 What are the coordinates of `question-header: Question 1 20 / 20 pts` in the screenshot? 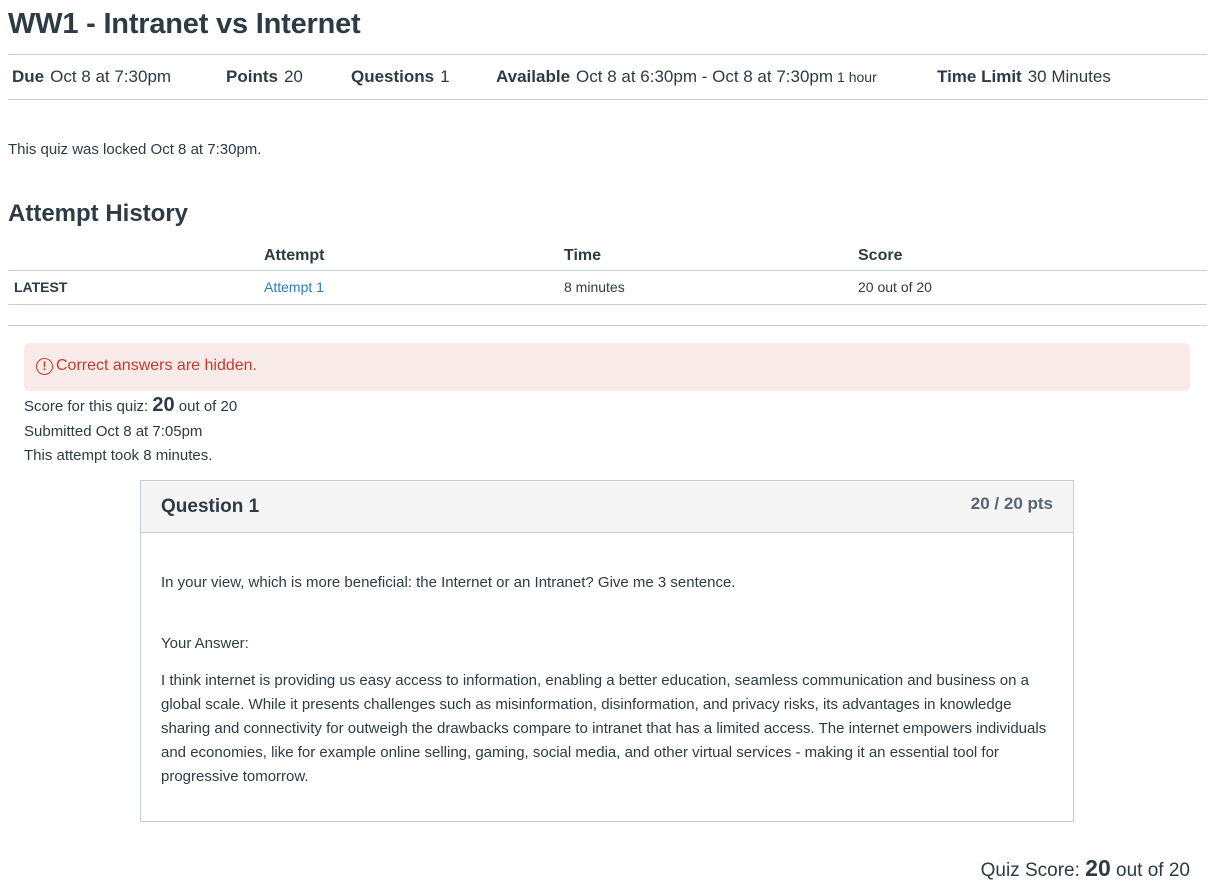 It's located at (607, 507).